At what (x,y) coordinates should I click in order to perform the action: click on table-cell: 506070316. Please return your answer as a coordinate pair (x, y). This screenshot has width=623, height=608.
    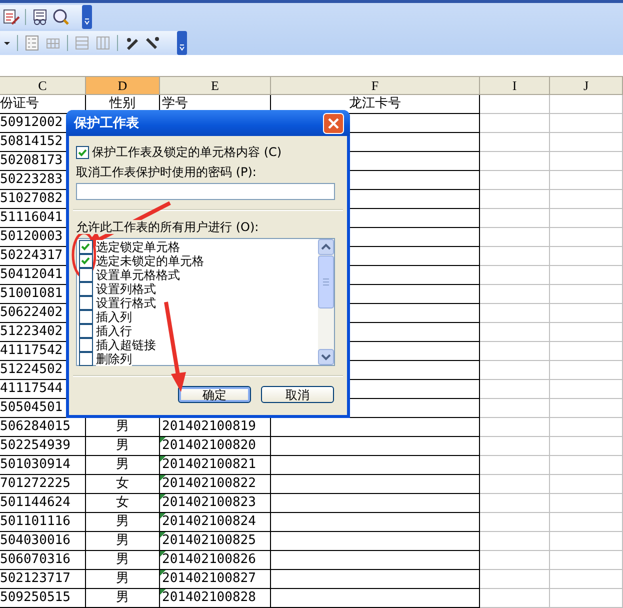
    Looking at the image, I should click on (43, 560).